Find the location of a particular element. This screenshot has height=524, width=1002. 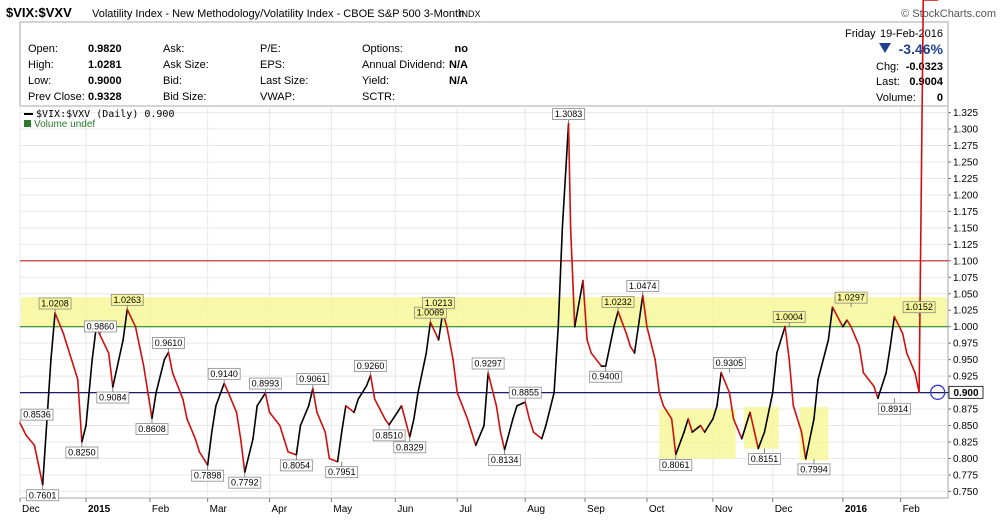

y-tick-label: 1.050 is located at coordinates (965, 294).